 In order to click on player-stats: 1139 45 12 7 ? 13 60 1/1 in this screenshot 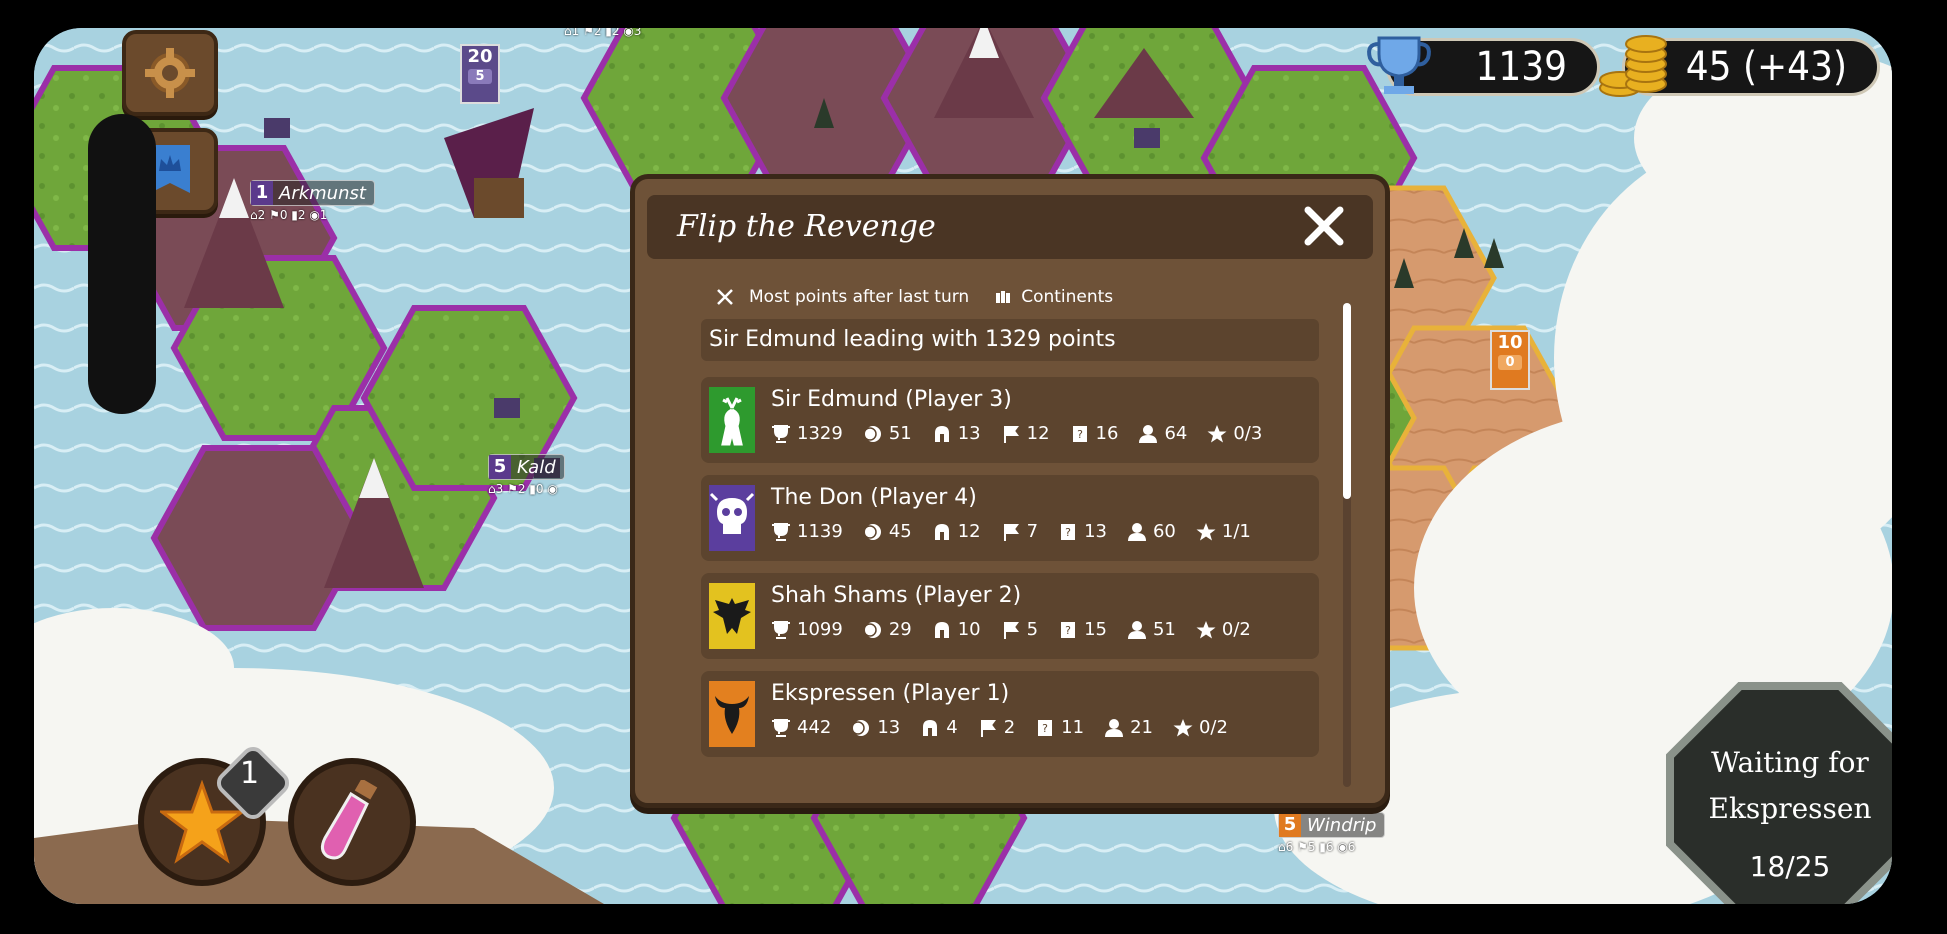, I will do `click(1021, 531)`.